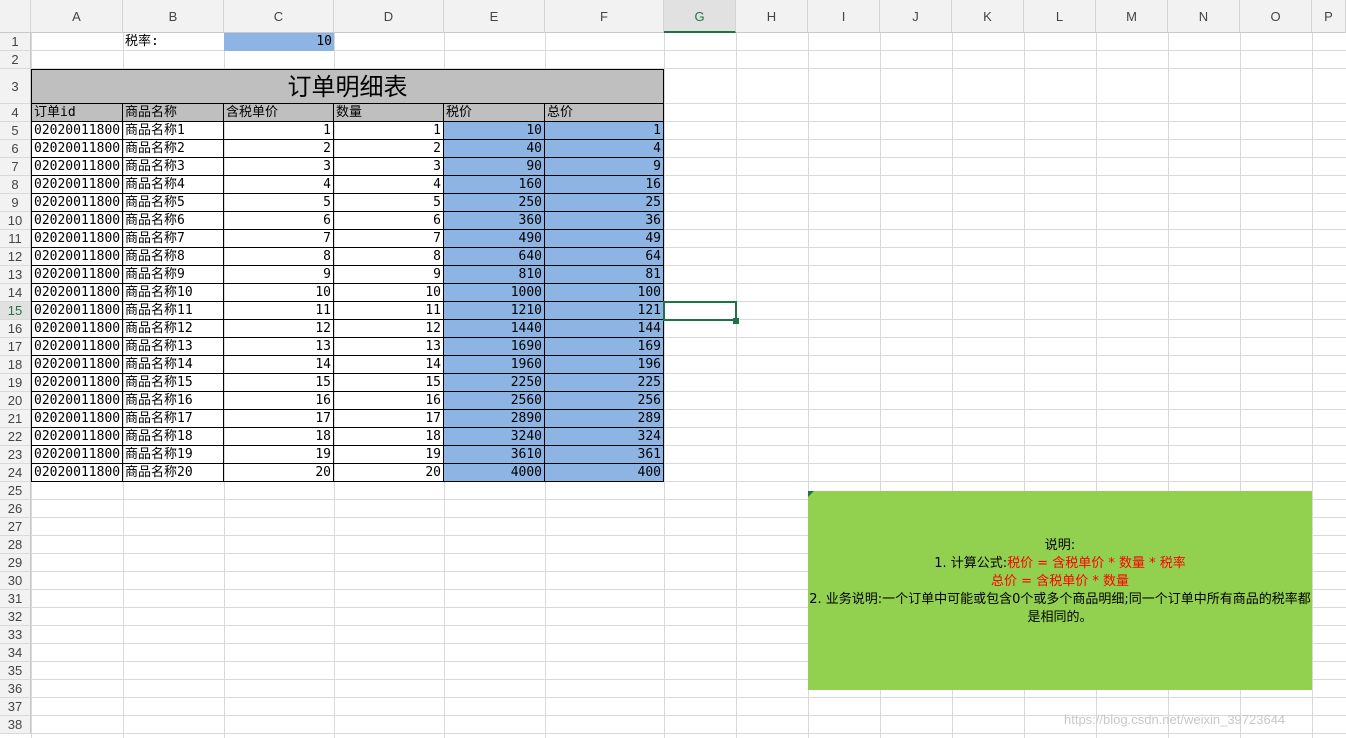  Describe the element at coordinates (15, 581) in the screenshot. I see `row-header-30: 30` at that location.